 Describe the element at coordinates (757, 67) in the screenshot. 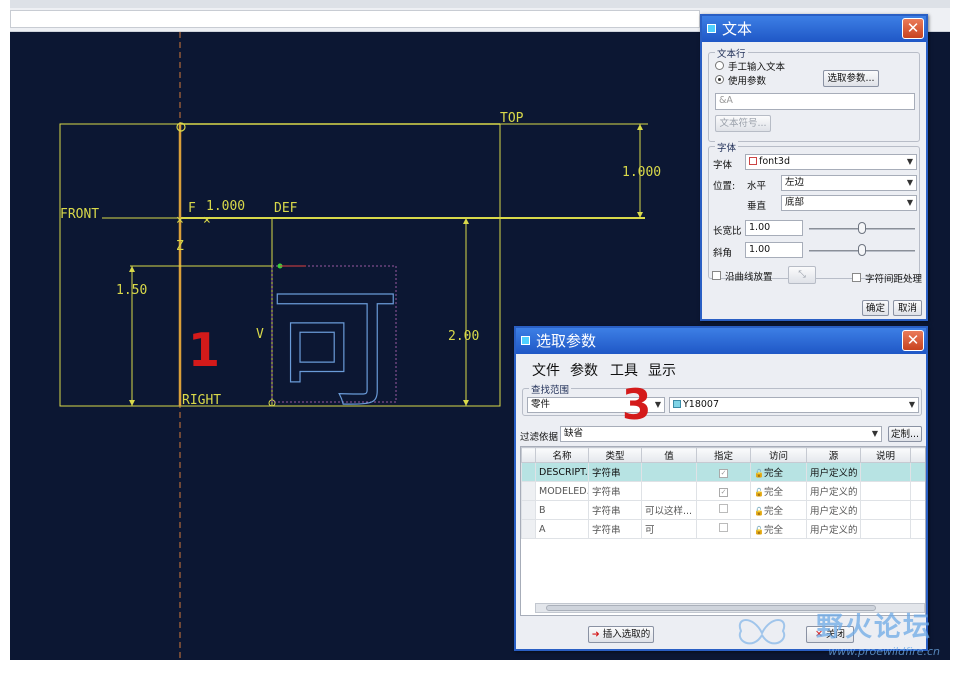

I see `manual-text-label: 手工输入文本` at that location.